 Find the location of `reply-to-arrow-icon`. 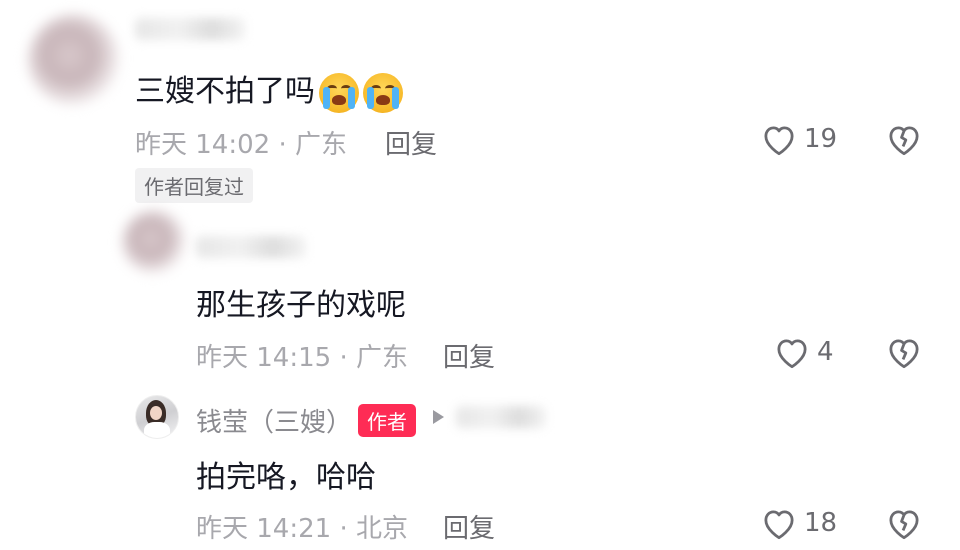

reply-to-arrow-icon is located at coordinates (438, 417).